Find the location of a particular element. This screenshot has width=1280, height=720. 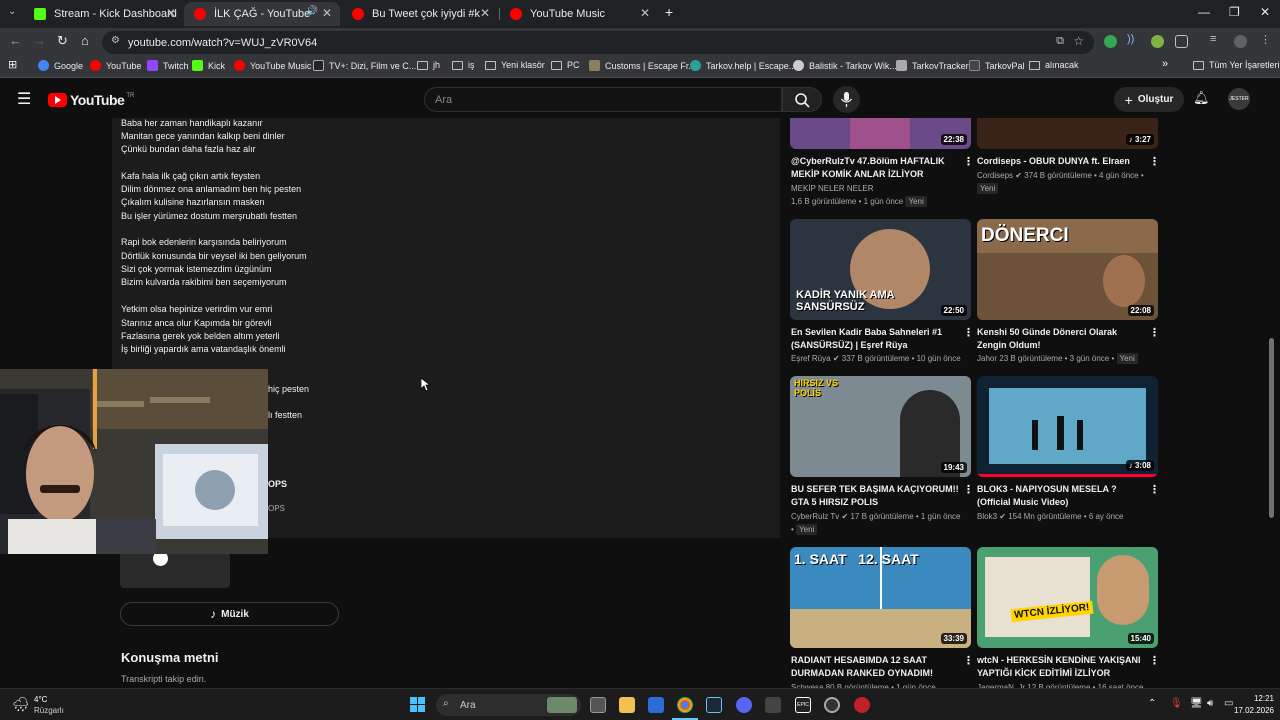

tab-search-icon: ⌄ is located at coordinates (12, 11).